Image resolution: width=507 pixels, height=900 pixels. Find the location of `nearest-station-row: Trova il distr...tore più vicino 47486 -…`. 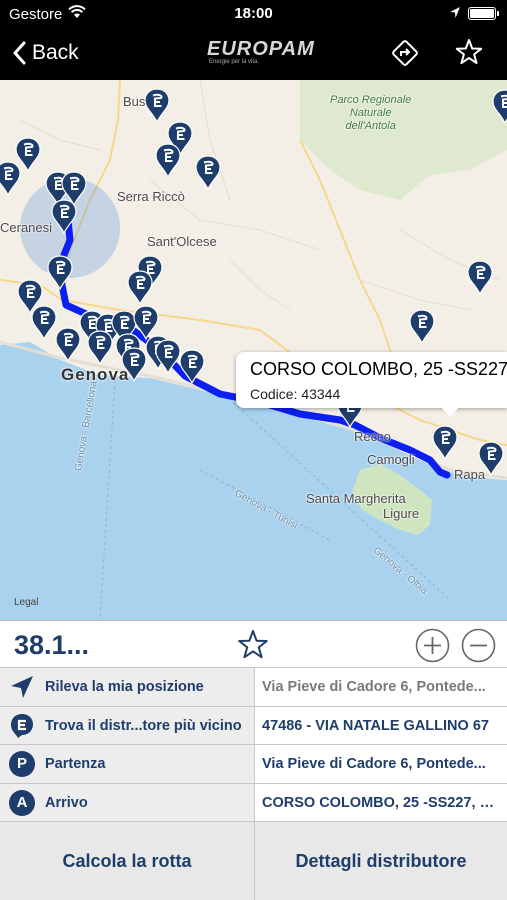

nearest-station-row: Trova il distr...tore più vicino 47486 -… is located at coordinates (253, 724).